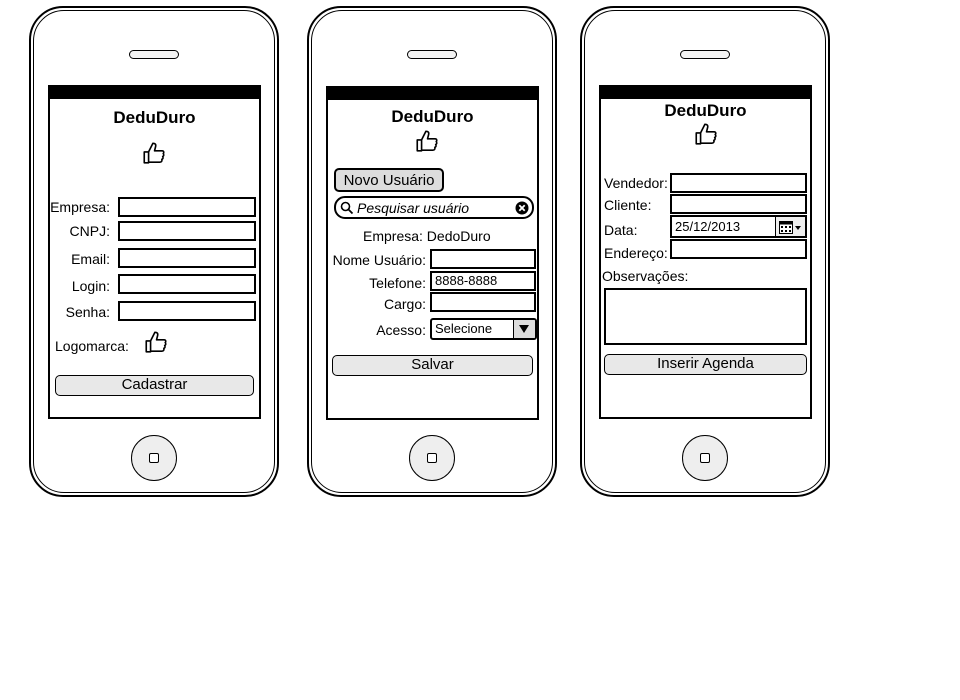 The image size is (960, 700). I want to click on acesso-selected-value: Selecione, so click(464, 328).